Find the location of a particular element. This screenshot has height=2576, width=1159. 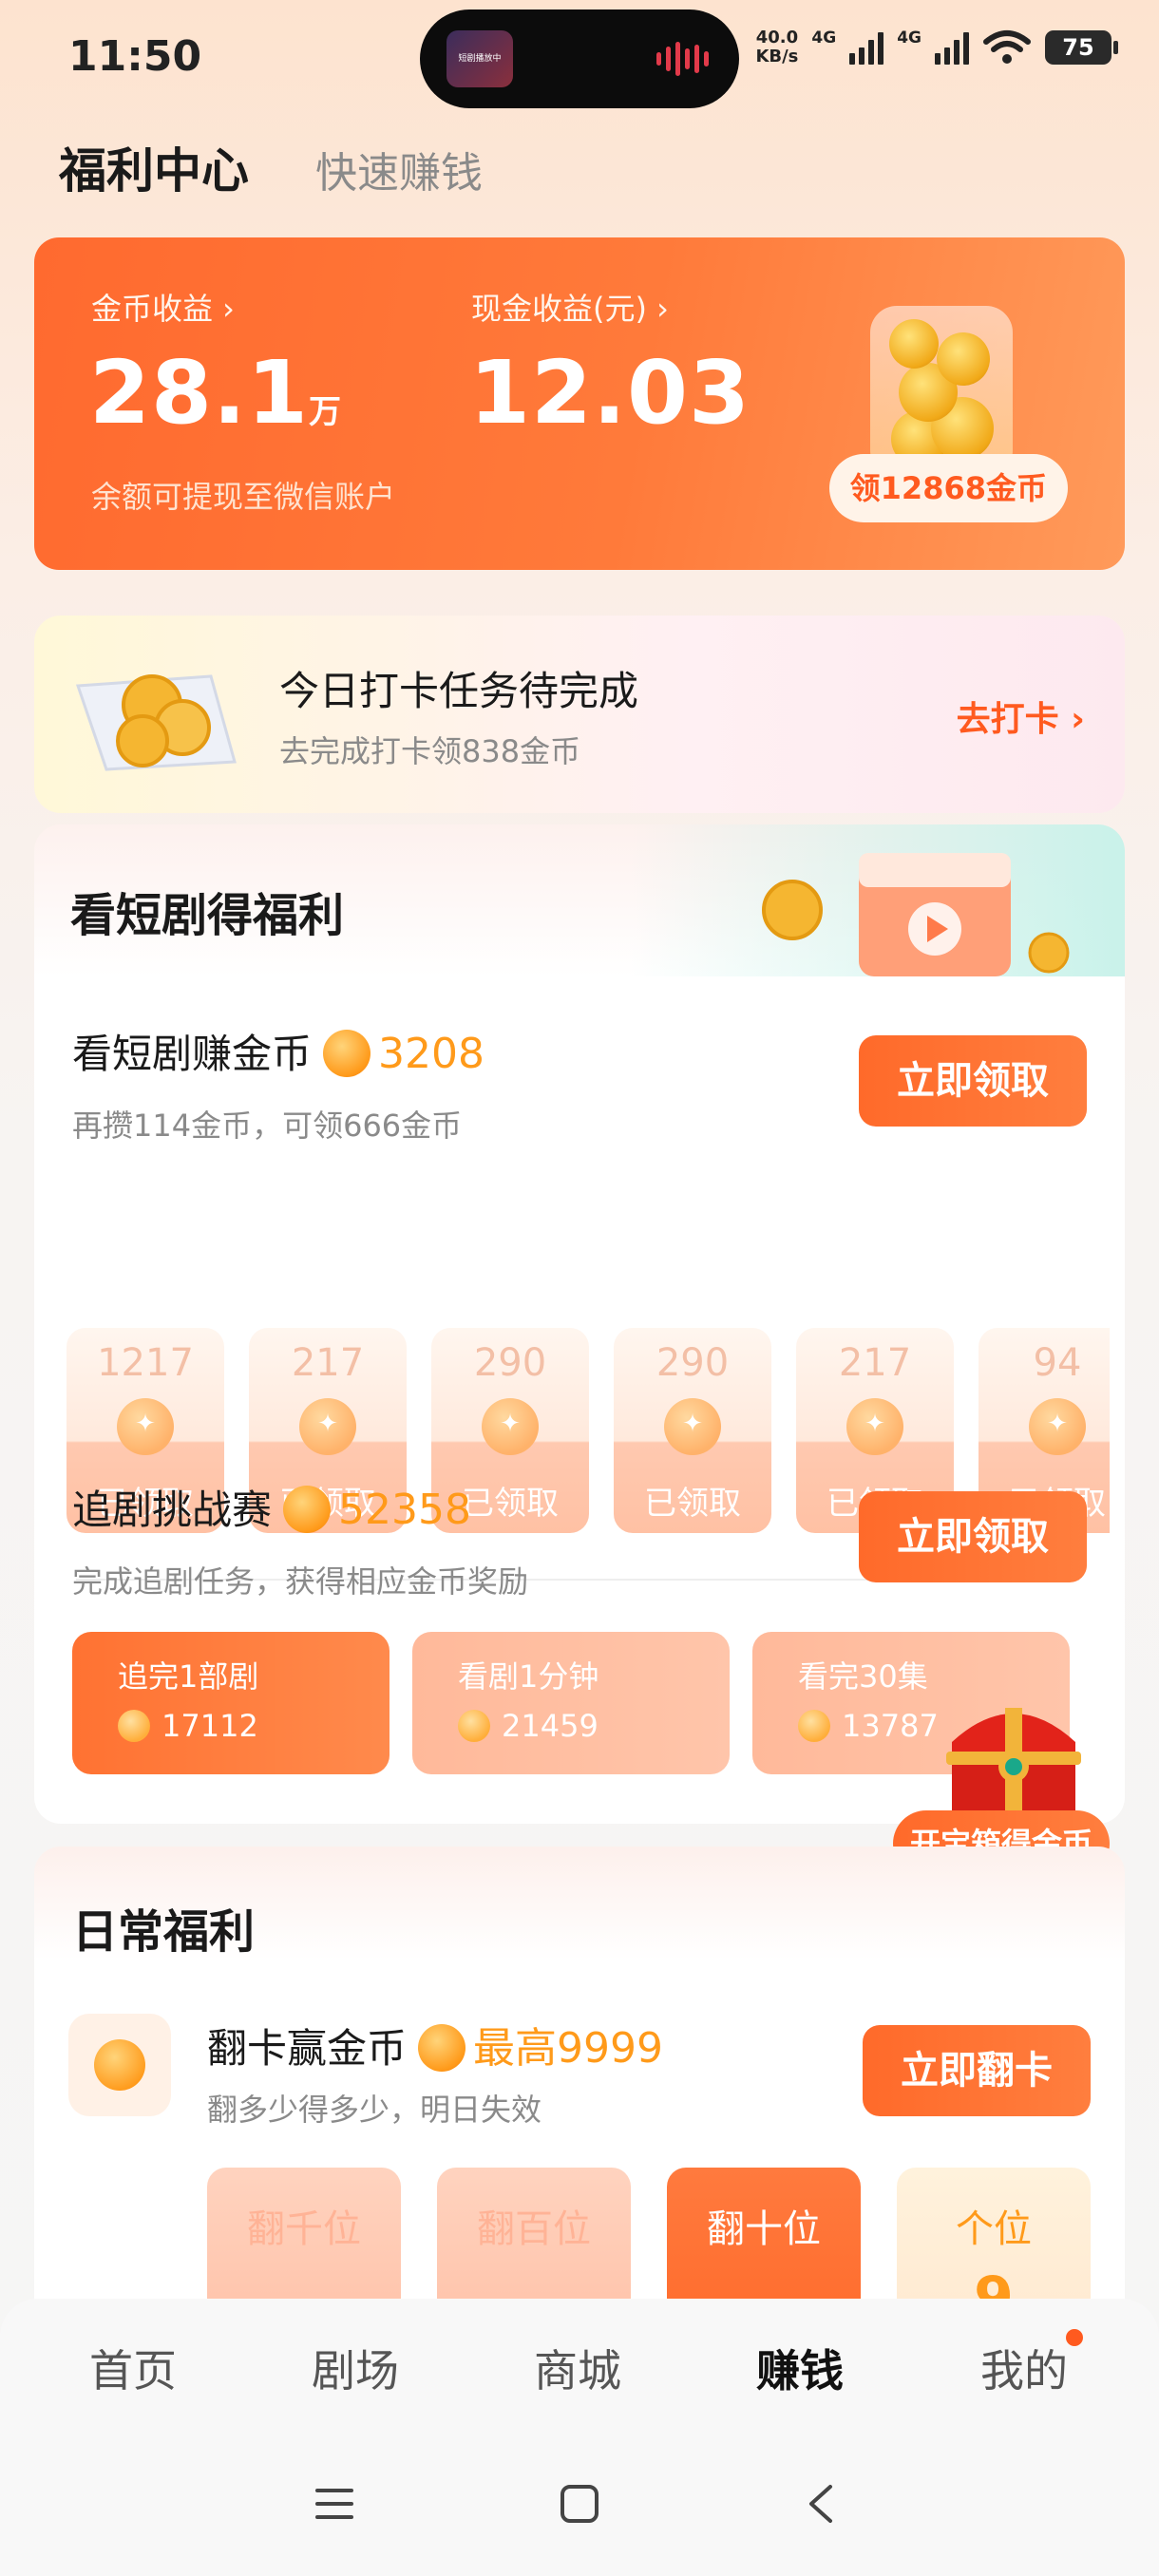

signal-type-2: 4G is located at coordinates (909, 37).